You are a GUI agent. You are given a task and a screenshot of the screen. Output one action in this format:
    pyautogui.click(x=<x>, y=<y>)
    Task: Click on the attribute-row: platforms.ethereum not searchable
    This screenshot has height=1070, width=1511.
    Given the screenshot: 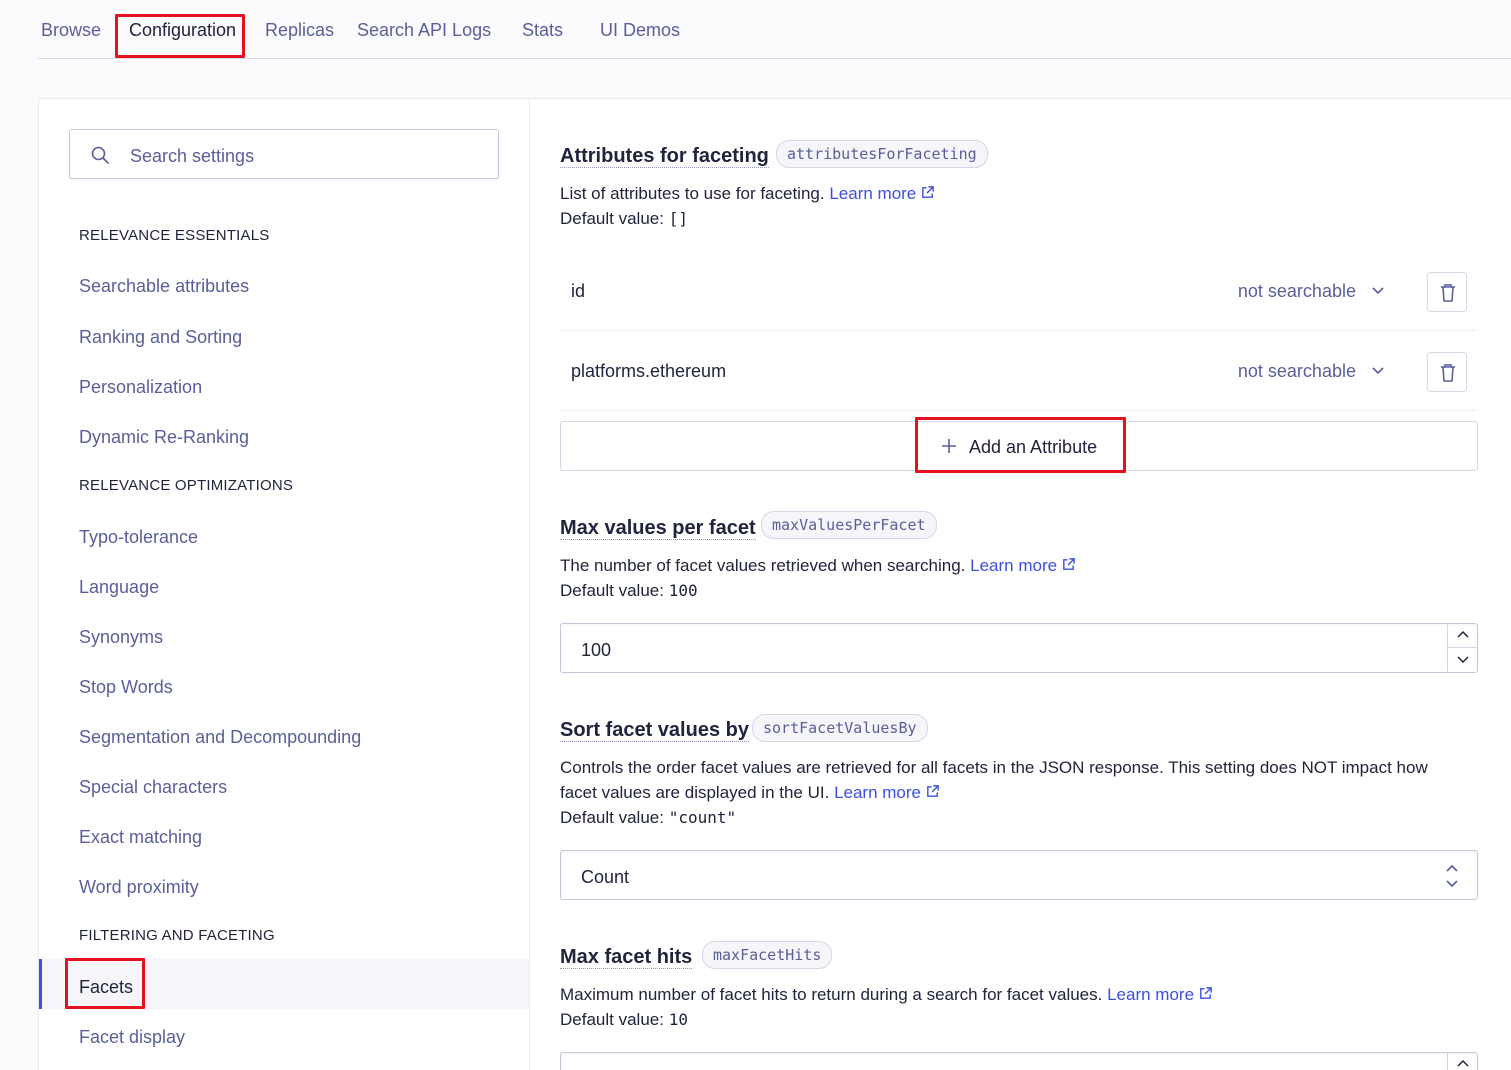 What is the action you would take?
    pyautogui.click(x=1018, y=372)
    